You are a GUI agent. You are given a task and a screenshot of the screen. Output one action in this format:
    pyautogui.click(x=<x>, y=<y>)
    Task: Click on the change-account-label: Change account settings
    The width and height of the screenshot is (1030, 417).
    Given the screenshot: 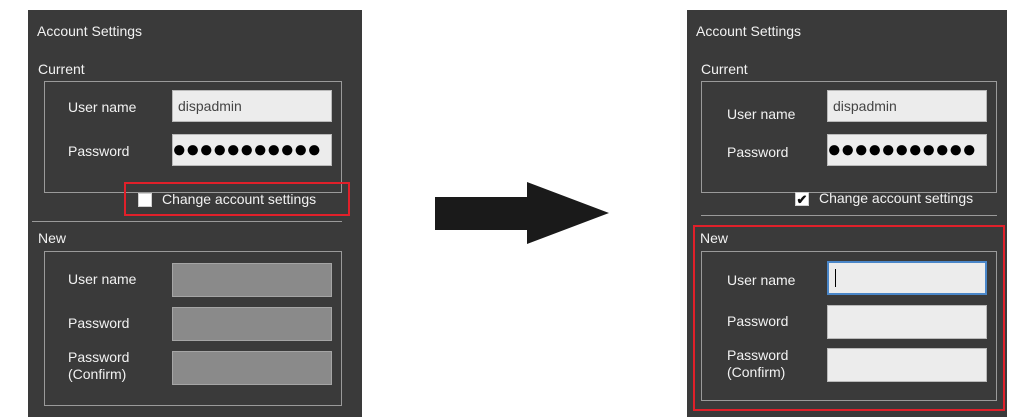 What is the action you would take?
    pyautogui.click(x=896, y=198)
    